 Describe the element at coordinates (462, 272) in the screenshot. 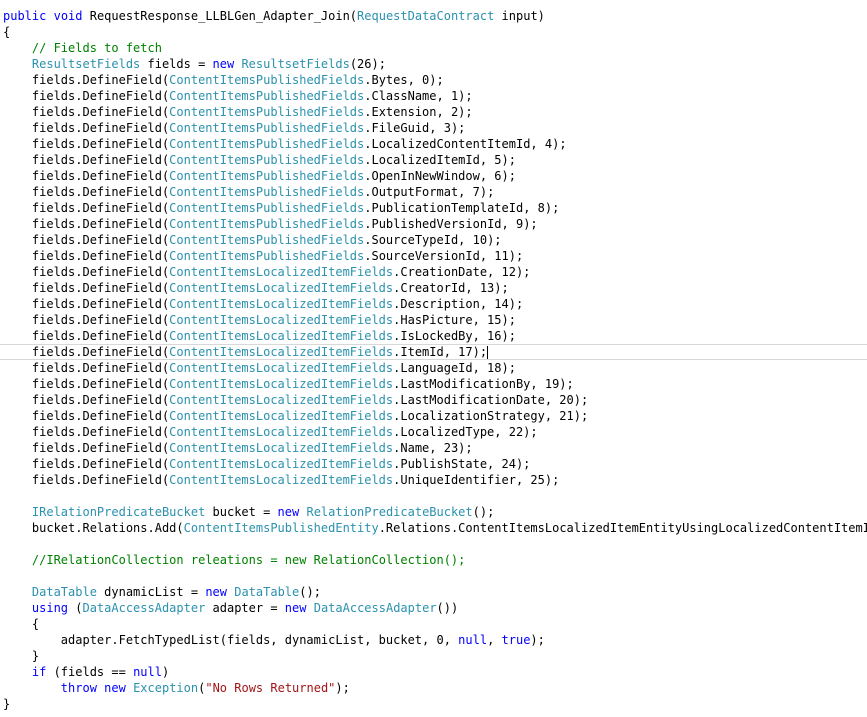

I see `code-token: .CreationDate, 12);` at that location.